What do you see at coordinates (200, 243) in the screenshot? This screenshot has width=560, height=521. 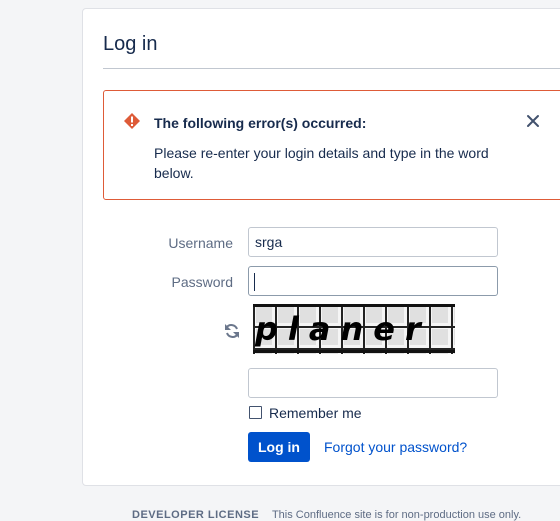 I see `username-label: Username` at bounding box center [200, 243].